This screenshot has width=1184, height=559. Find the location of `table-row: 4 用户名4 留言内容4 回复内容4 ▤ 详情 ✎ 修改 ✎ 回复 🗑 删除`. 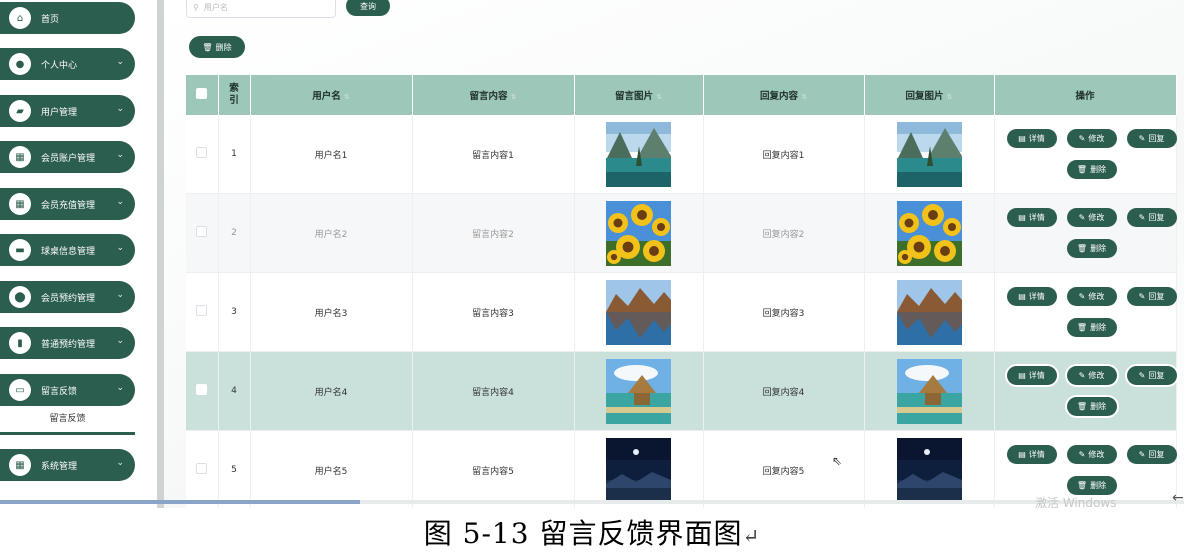

table-row: 4 用户名4 留言内容4 回复内容4 ▤ 详情 ✎ 修改 ✎ 回复 🗑 删除 is located at coordinates (681, 391).